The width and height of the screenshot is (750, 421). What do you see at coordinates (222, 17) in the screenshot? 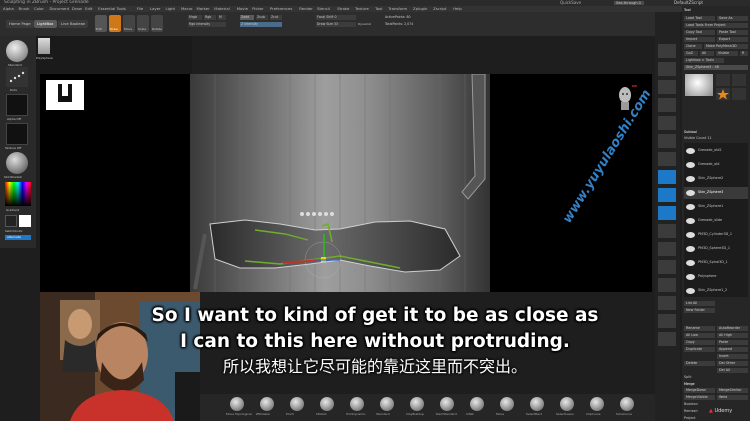
I see `m-button: M` at bounding box center [222, 17].